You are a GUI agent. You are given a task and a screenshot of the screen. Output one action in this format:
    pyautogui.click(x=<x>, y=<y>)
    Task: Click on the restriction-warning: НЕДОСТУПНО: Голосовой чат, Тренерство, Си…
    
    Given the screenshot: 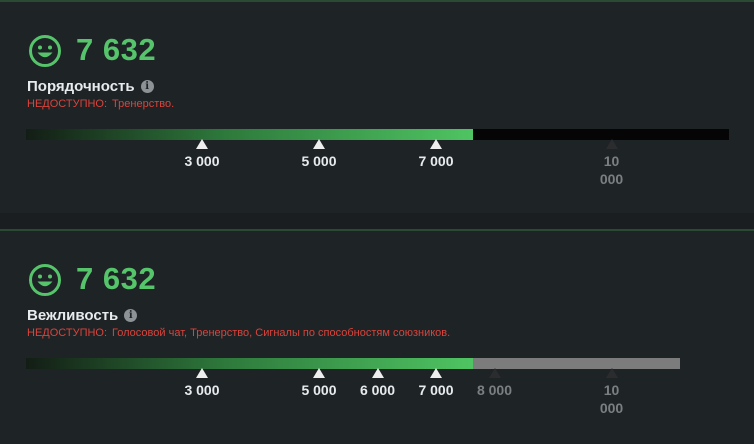 What is the action you would take?
    pyautogui.click(x=238, y=333)
    